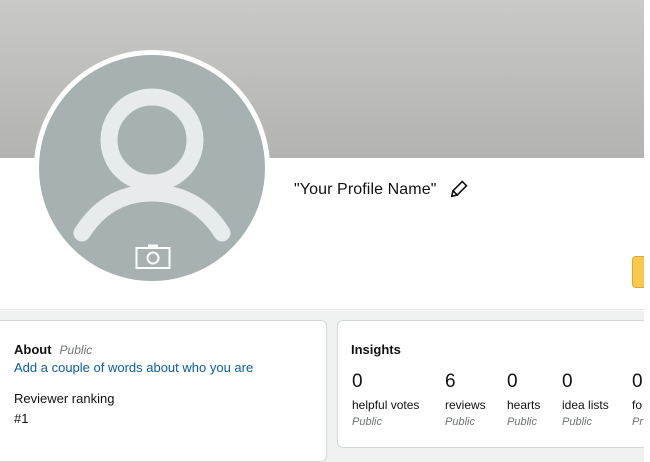 Image resolution: width=650 pixels, height=462 pixels. I want to click on camera-icon, so click(153, 256).